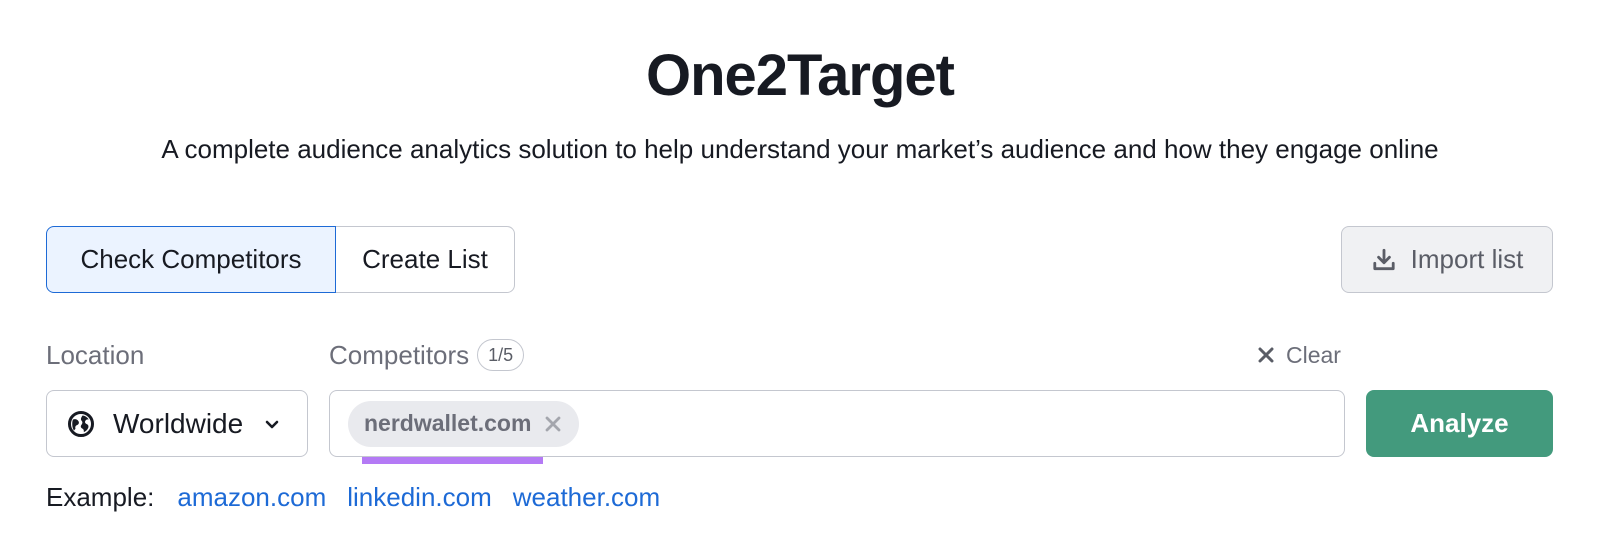 This screenshot has width=1600, height=557. I want to click on import-list-button: Import list, so click(1447, 259).